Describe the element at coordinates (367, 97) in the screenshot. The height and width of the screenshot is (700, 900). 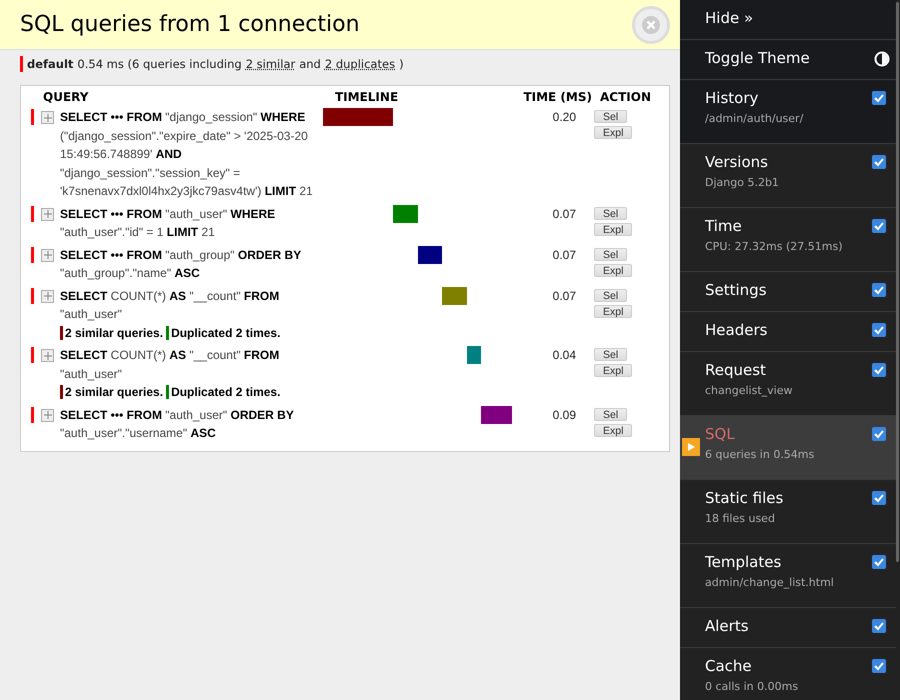
I see `column-header: TIMELINE` at that location.